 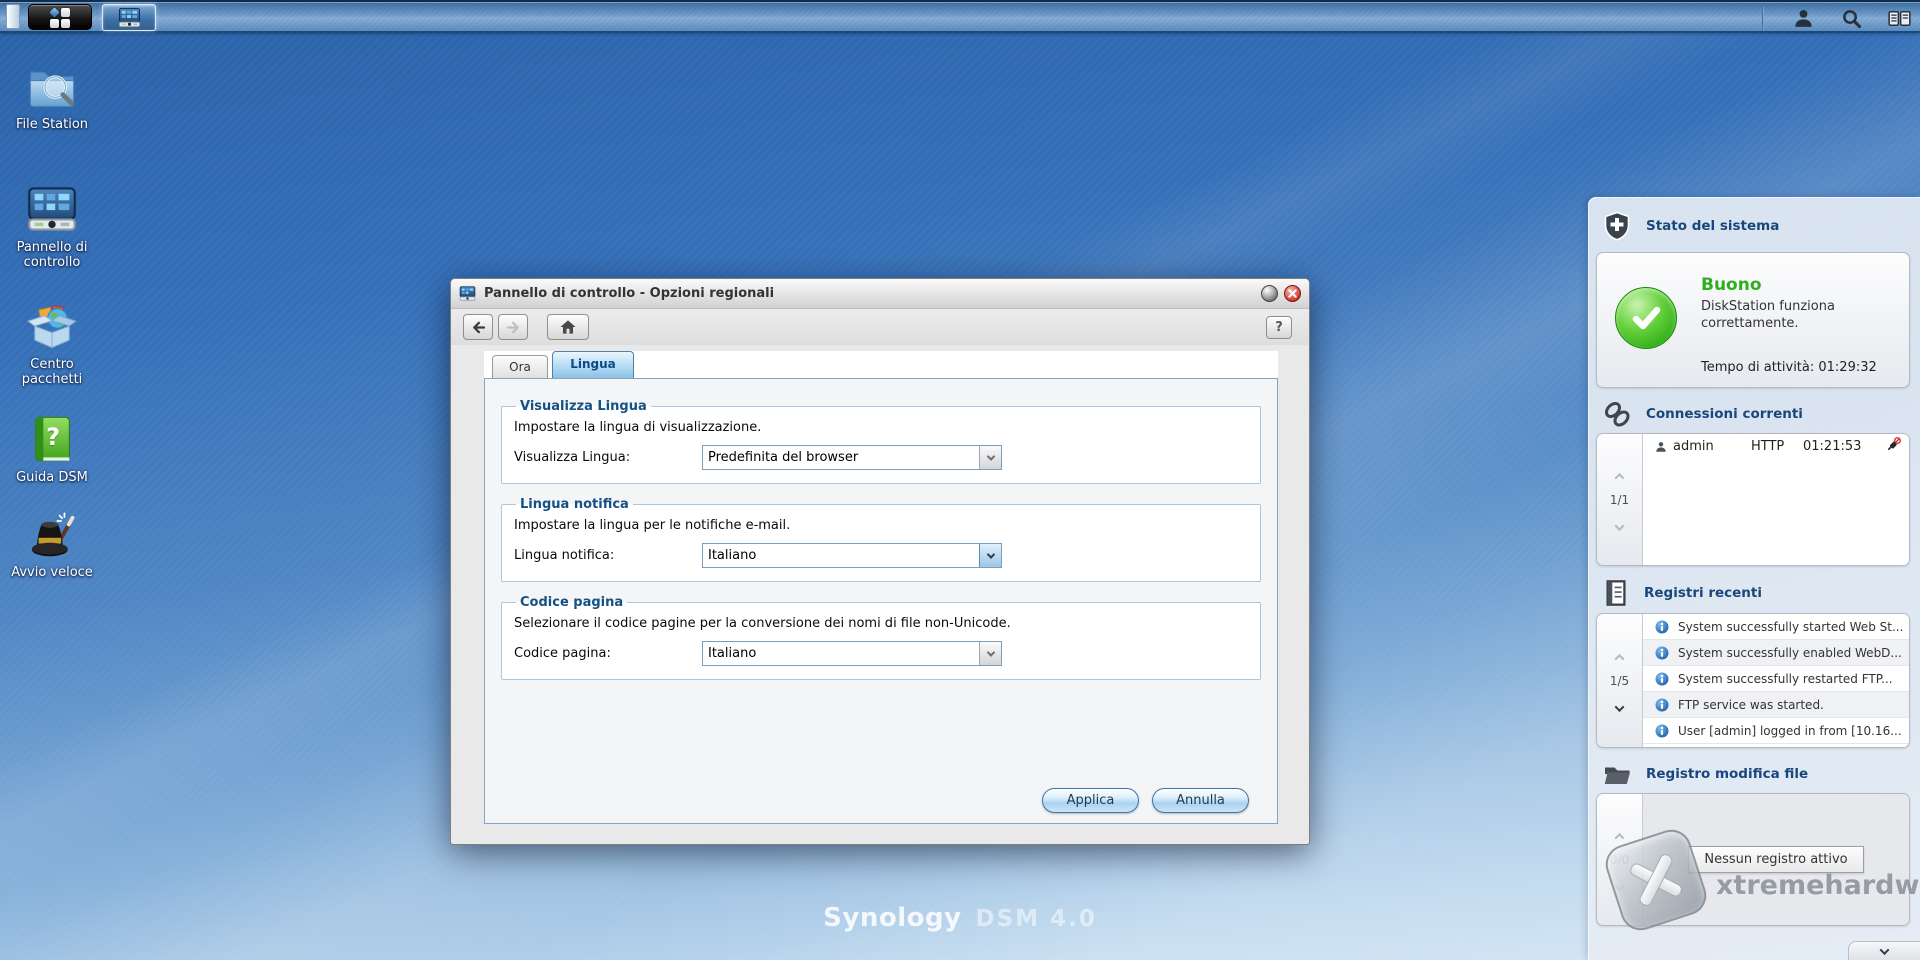 What do you see at coordinates (574, 504) in the screenshot?
I see `group-legend: Lingua notifica` at bounding box center [574, 504].